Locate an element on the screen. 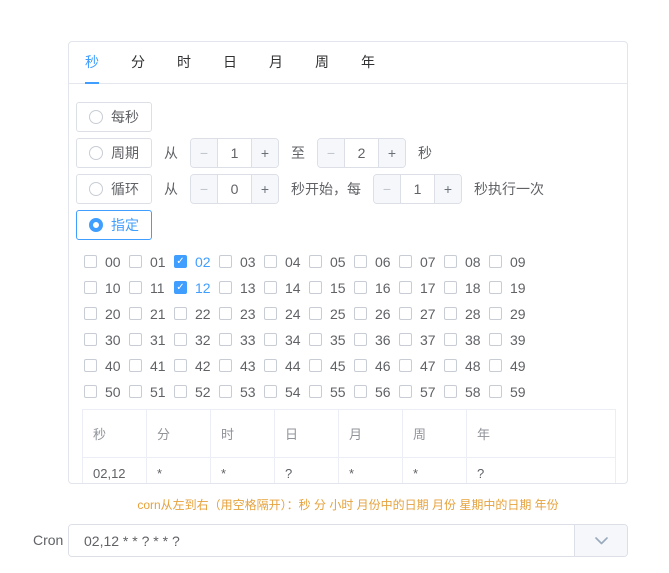 Image resolution: width=669 pixels, height=573 pixels. second-option-label: 56 is located at coordinates (383, 391).